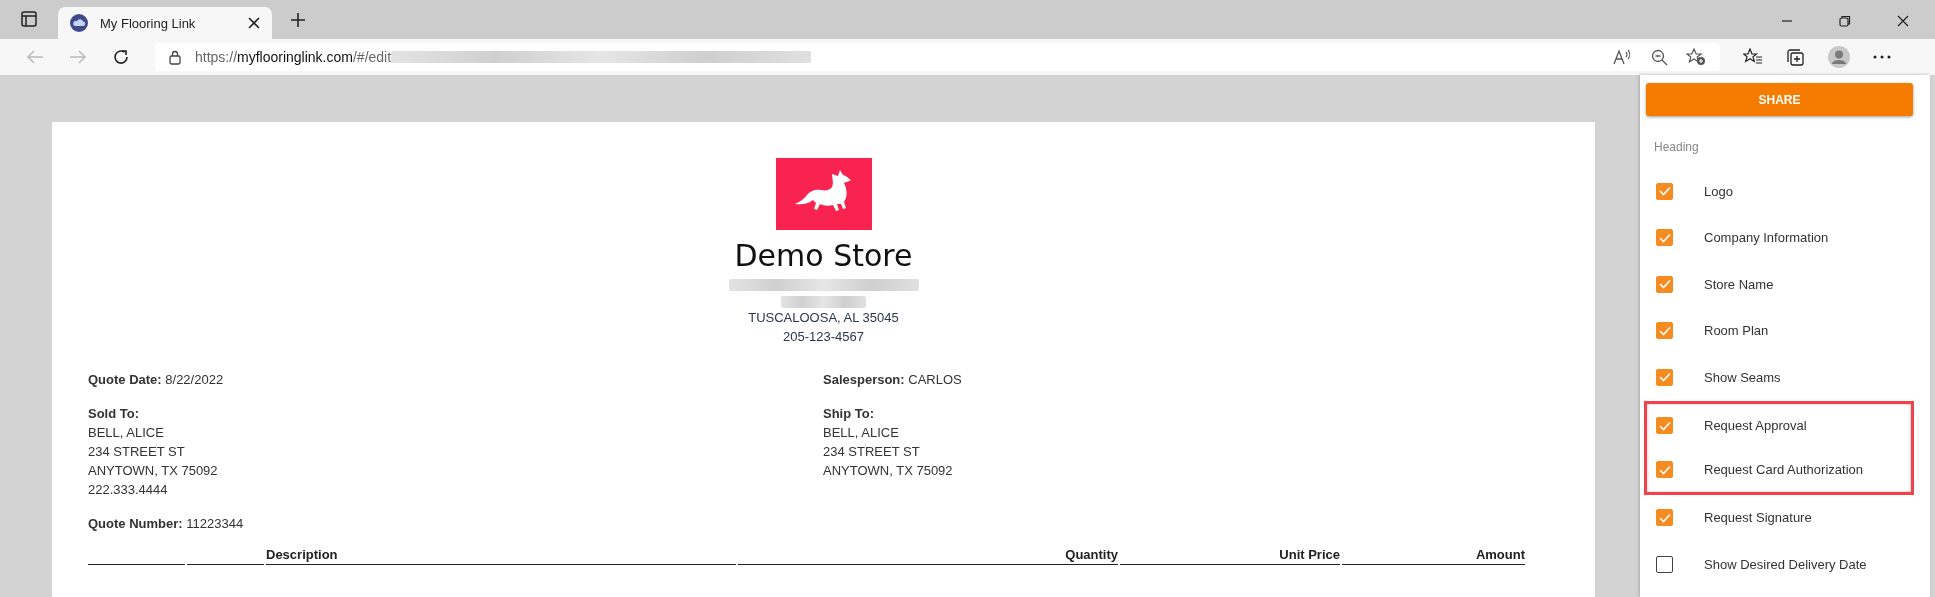  Describe the element at coordinates (1091, 554) in the screenshot. I see `column-header: Quantity` at that location.